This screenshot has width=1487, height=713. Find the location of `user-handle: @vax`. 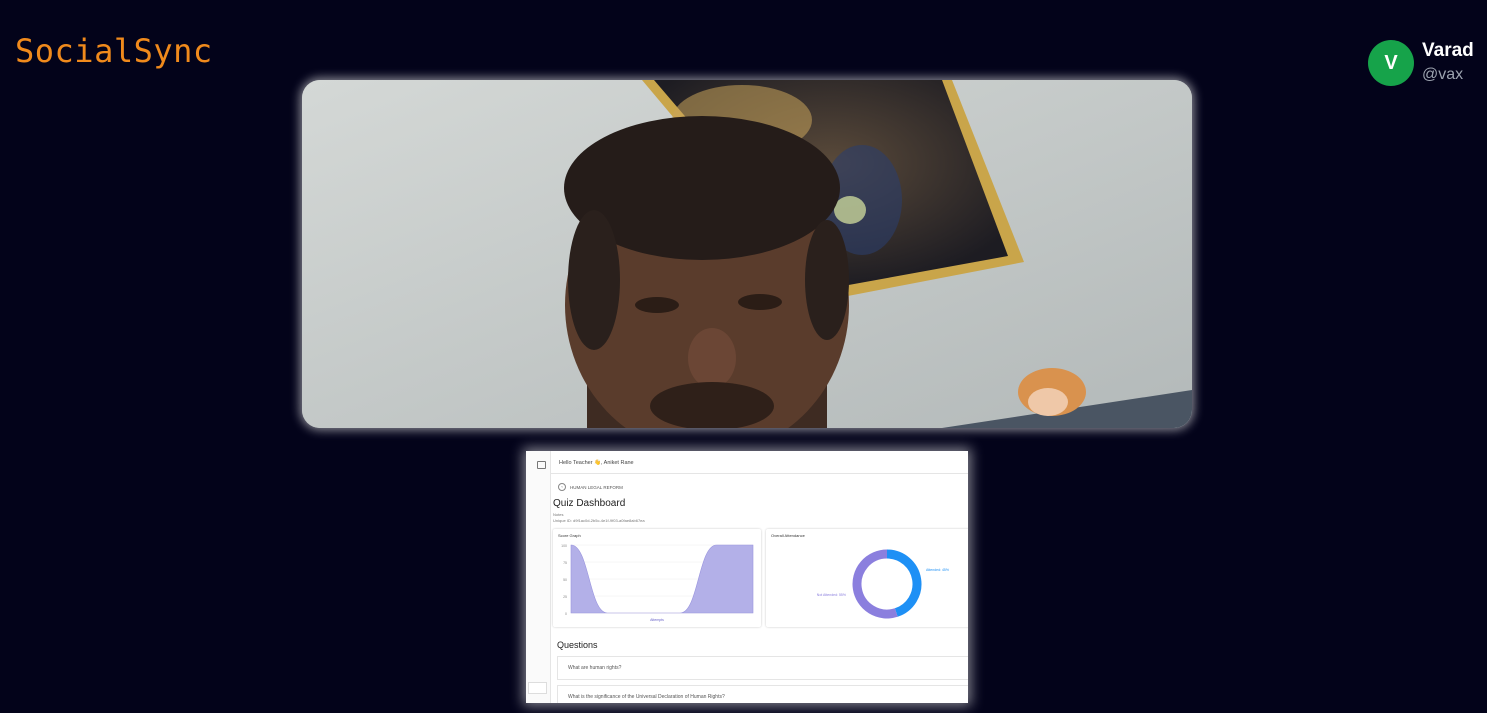

user-handle: @vax is located at coordinates (1443, 74).